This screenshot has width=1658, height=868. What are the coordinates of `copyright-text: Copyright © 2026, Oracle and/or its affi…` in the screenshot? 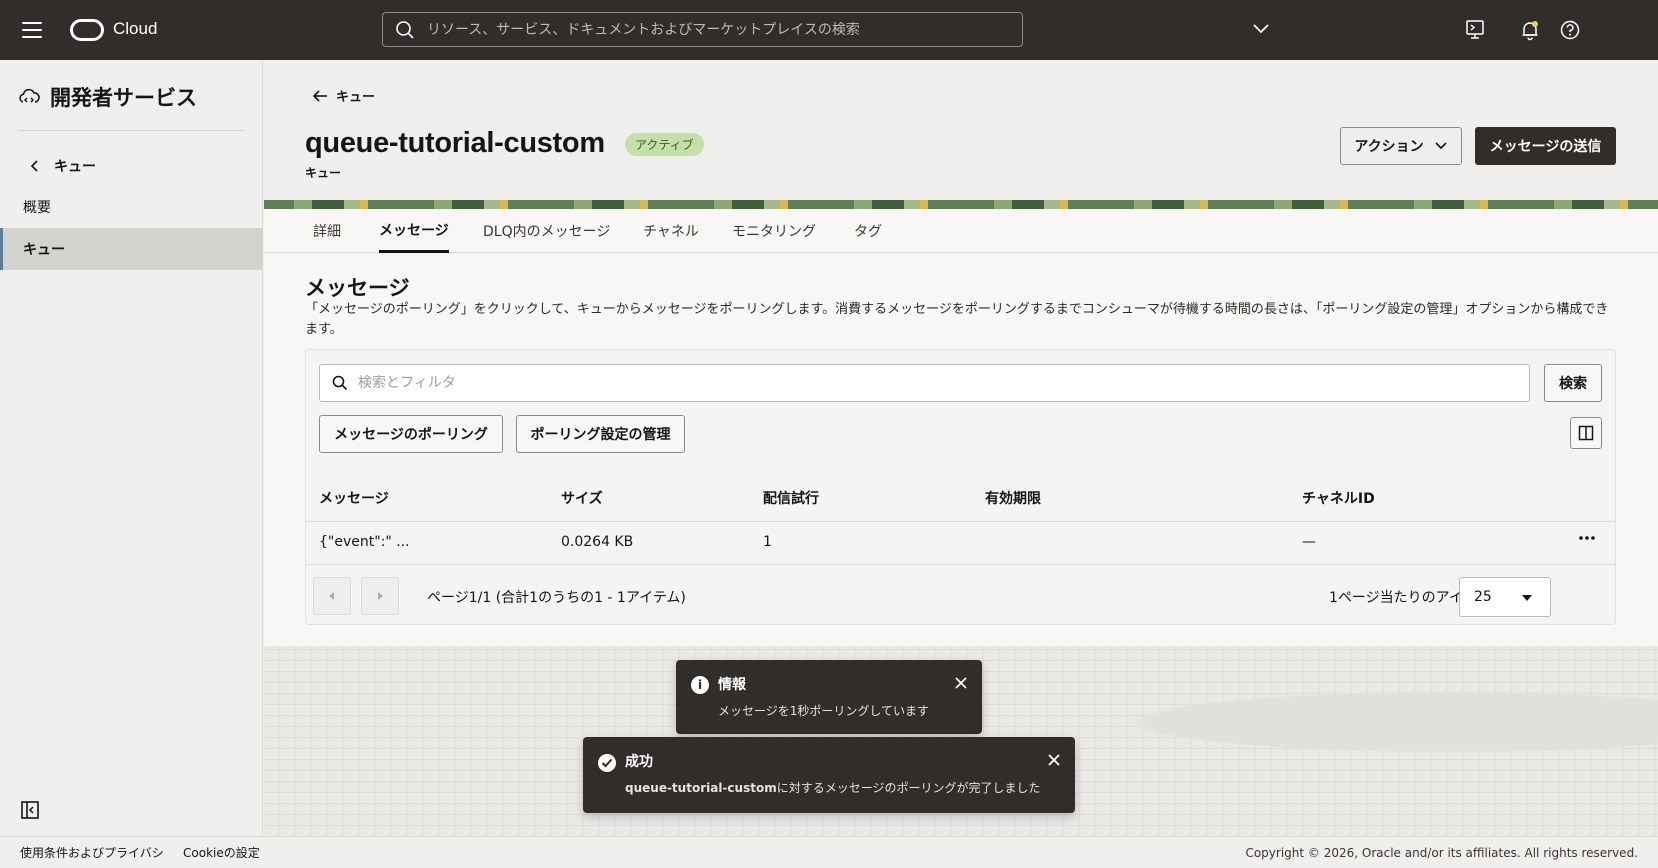 It's located at (1441, 852).